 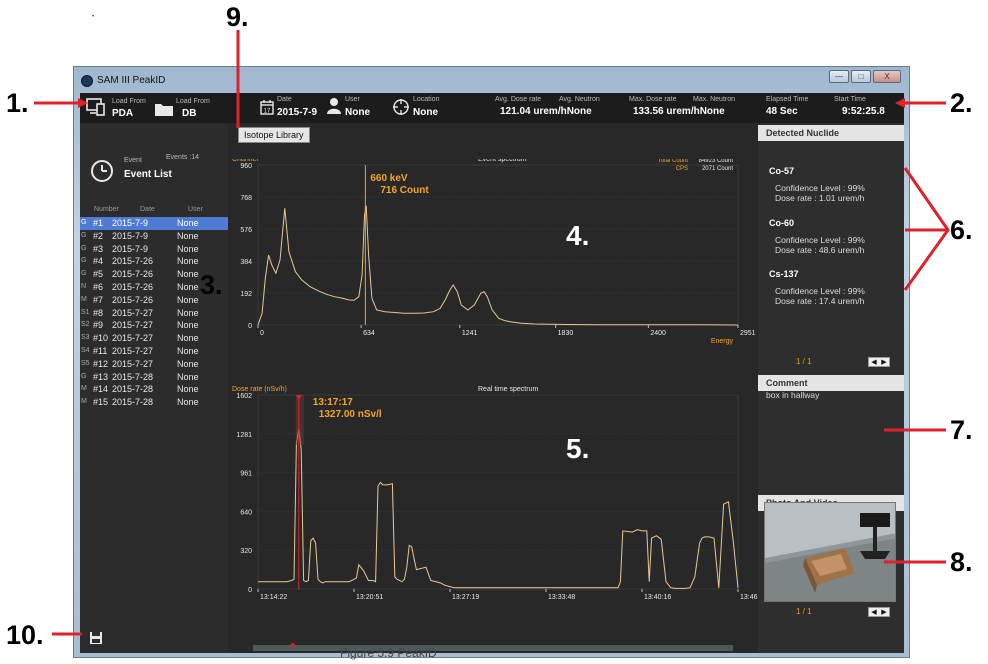 I want to click on callout-9: 9., so click(x=237, y=17).